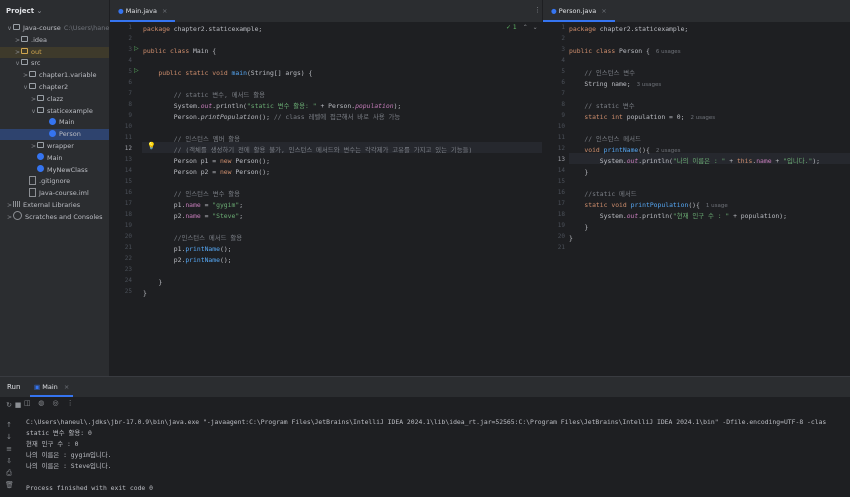 This screenshot has width=850, height=497. I want to click on run-tab-label: Main, so click(50, 387).